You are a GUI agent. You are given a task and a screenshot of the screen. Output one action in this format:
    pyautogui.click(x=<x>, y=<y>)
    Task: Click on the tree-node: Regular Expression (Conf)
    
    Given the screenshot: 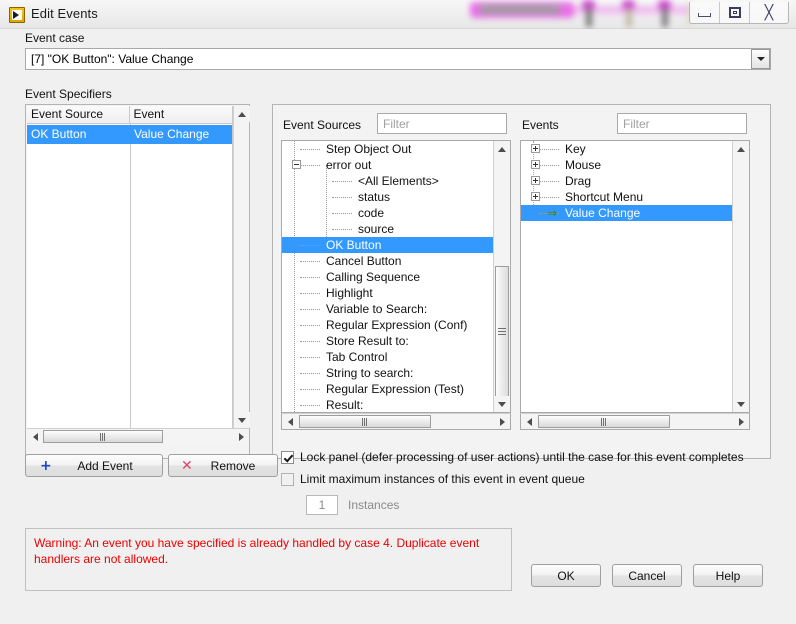 What is the action you would take?
    pyautogui.click(x=387, y=325)
    